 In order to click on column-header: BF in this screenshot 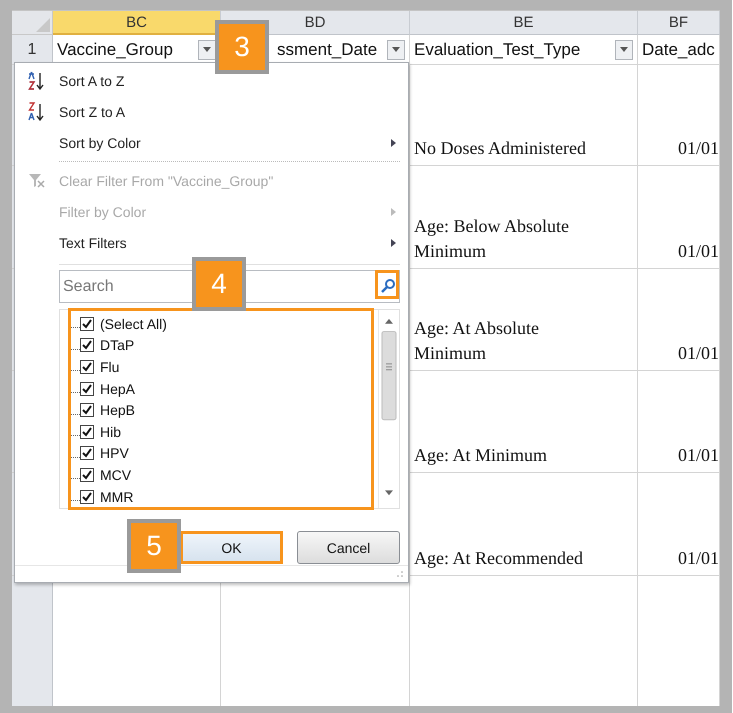, I will do `click(679, 23)`.